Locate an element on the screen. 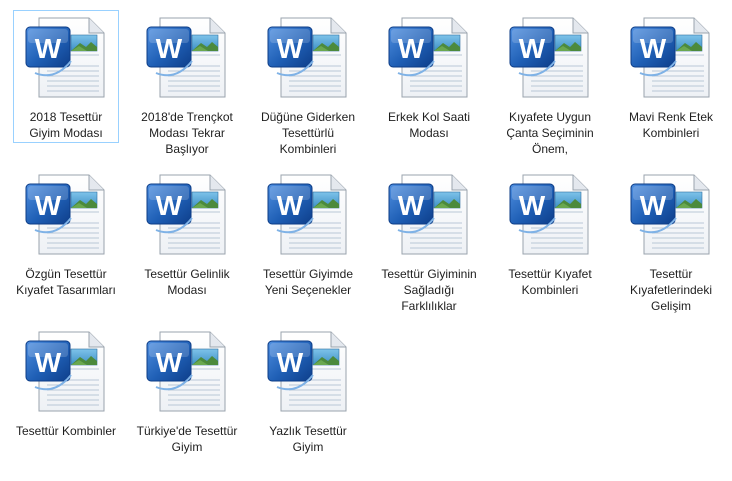 Image resolution: width=732 pixels, height=481 pixels. file-item: W Kıyafete Uygun Çanta Seçiminin Önem, is located at coordinates (550, 87).